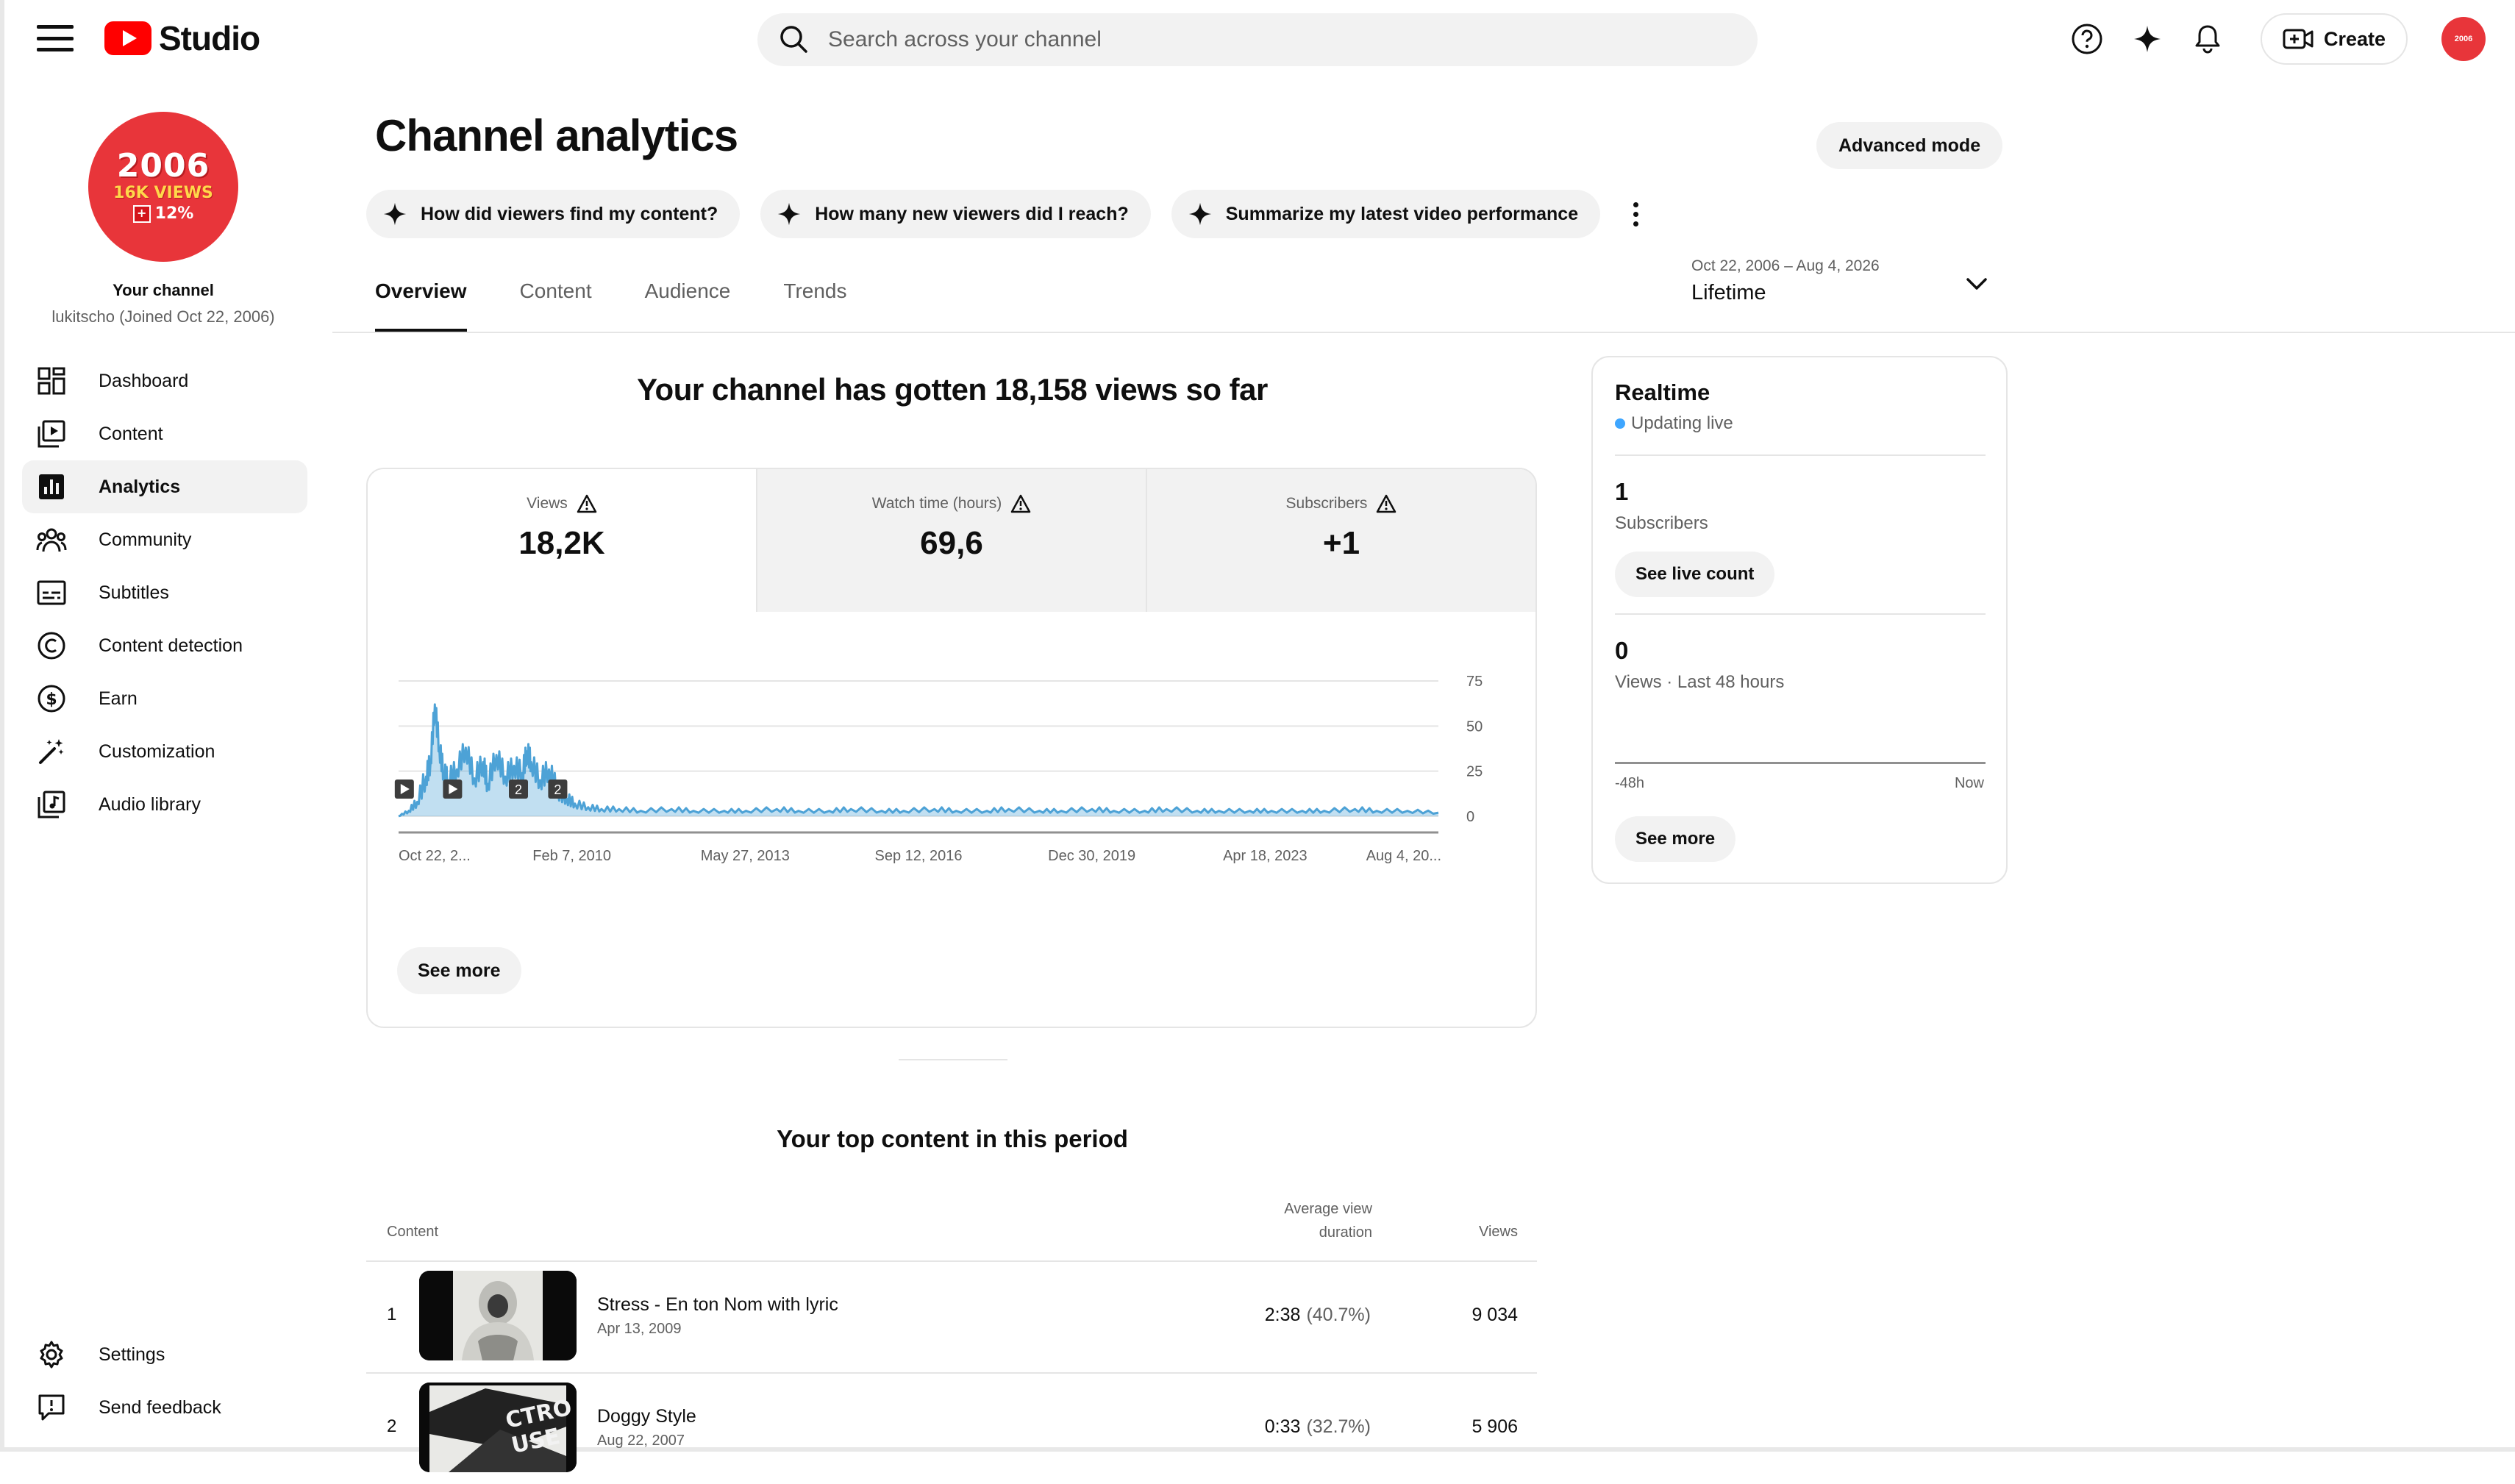 Image resolution: width=2515 pixels, height=1484 pixels. I want to click on studio-logo: Studio, so click(182, 38).